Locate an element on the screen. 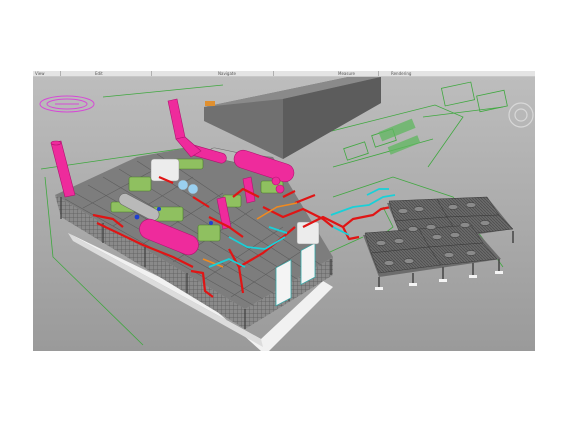  toolbar-item-view: View is located at coordinates (40, 73).